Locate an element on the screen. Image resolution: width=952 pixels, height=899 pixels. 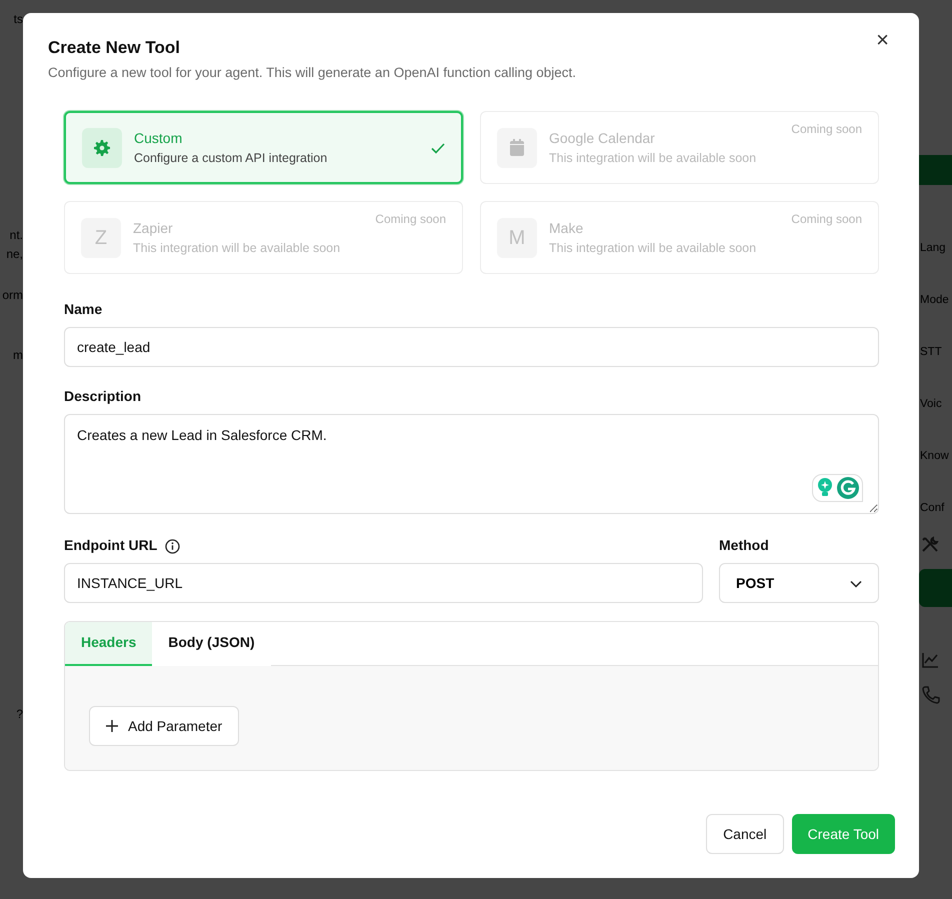
background-text: Mode is located at coordinates (935, 300).